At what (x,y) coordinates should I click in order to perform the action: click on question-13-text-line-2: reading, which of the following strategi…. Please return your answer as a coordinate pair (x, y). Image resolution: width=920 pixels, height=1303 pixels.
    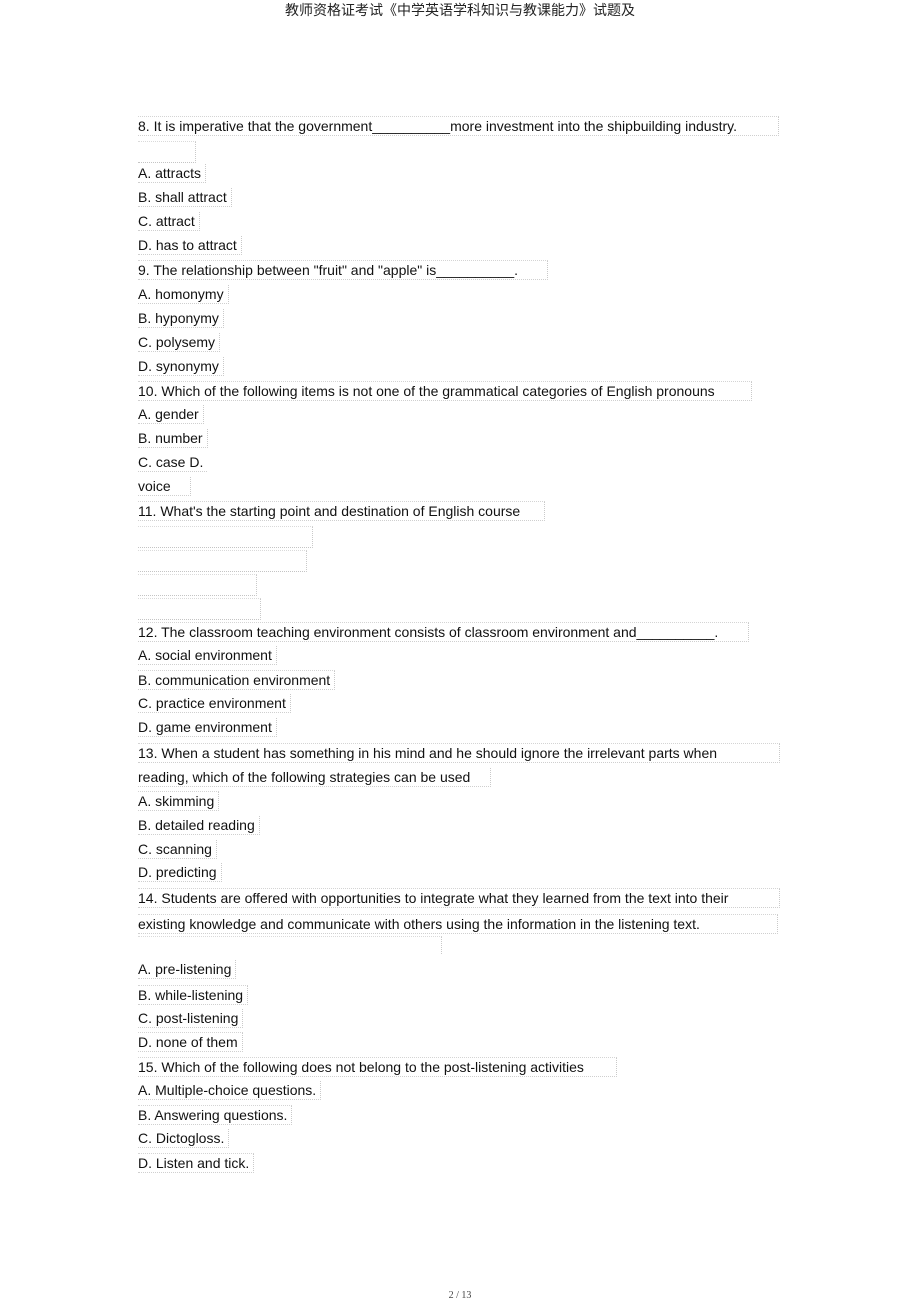
    Looking at the image, I should click on (314, 777).